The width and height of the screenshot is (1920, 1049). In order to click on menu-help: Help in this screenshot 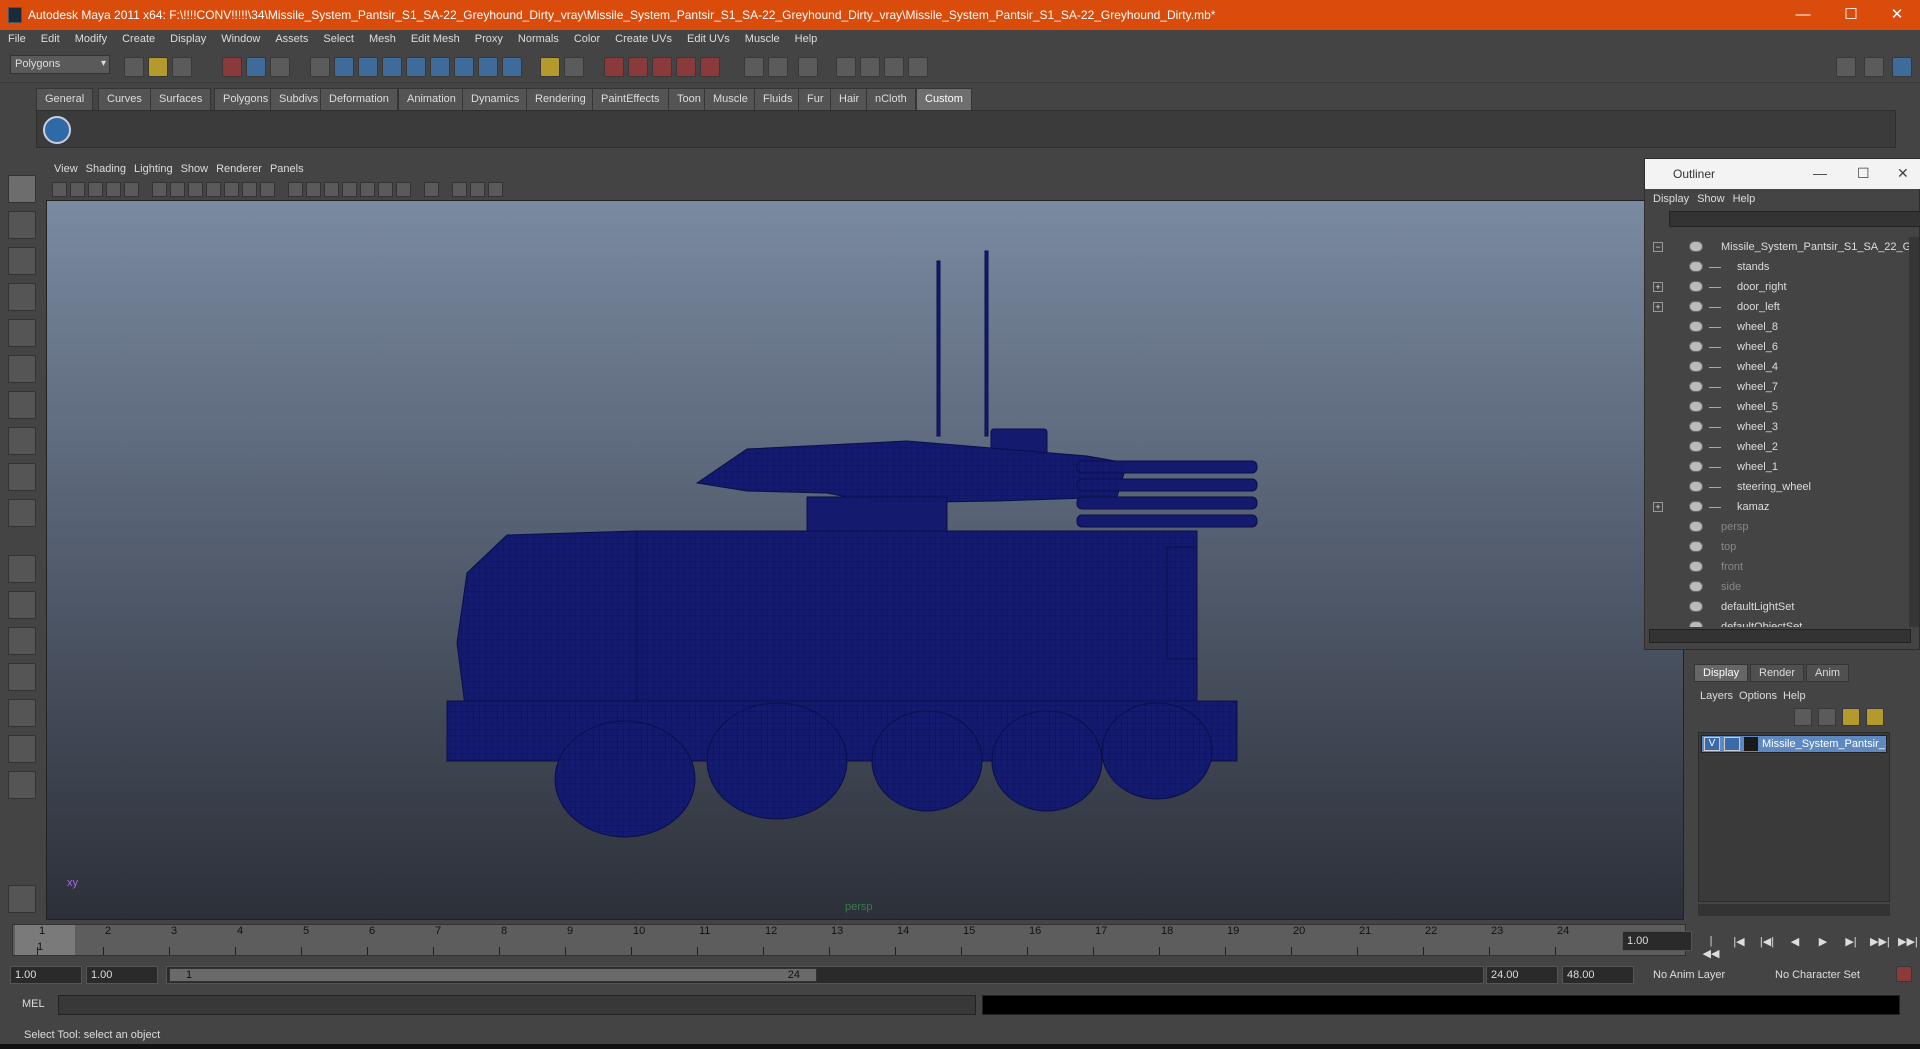, I will do `click(806, 37)`.